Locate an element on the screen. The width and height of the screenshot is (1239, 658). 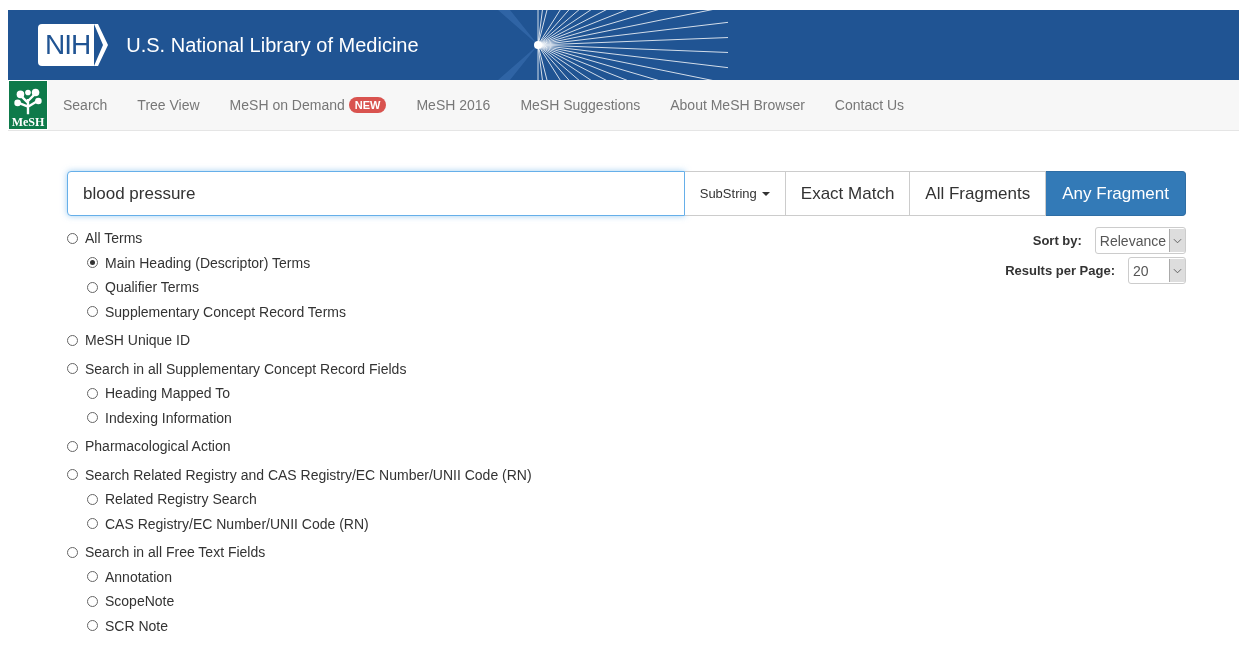
radio-option: Heading Mapped To is located at coordinates (309, 393).